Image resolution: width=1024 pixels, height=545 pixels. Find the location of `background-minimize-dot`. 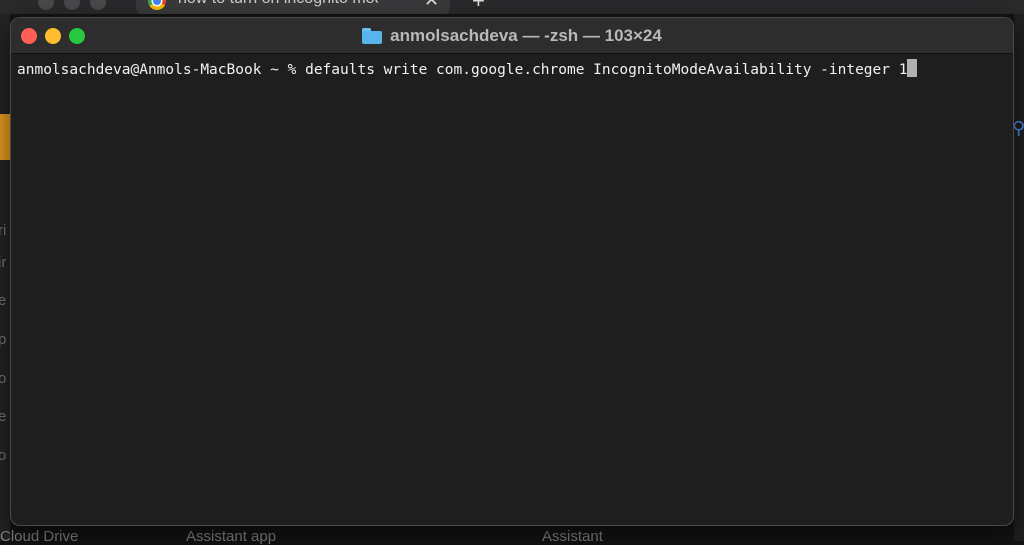

background-minimize-dot is located at coordinates (72, 5).